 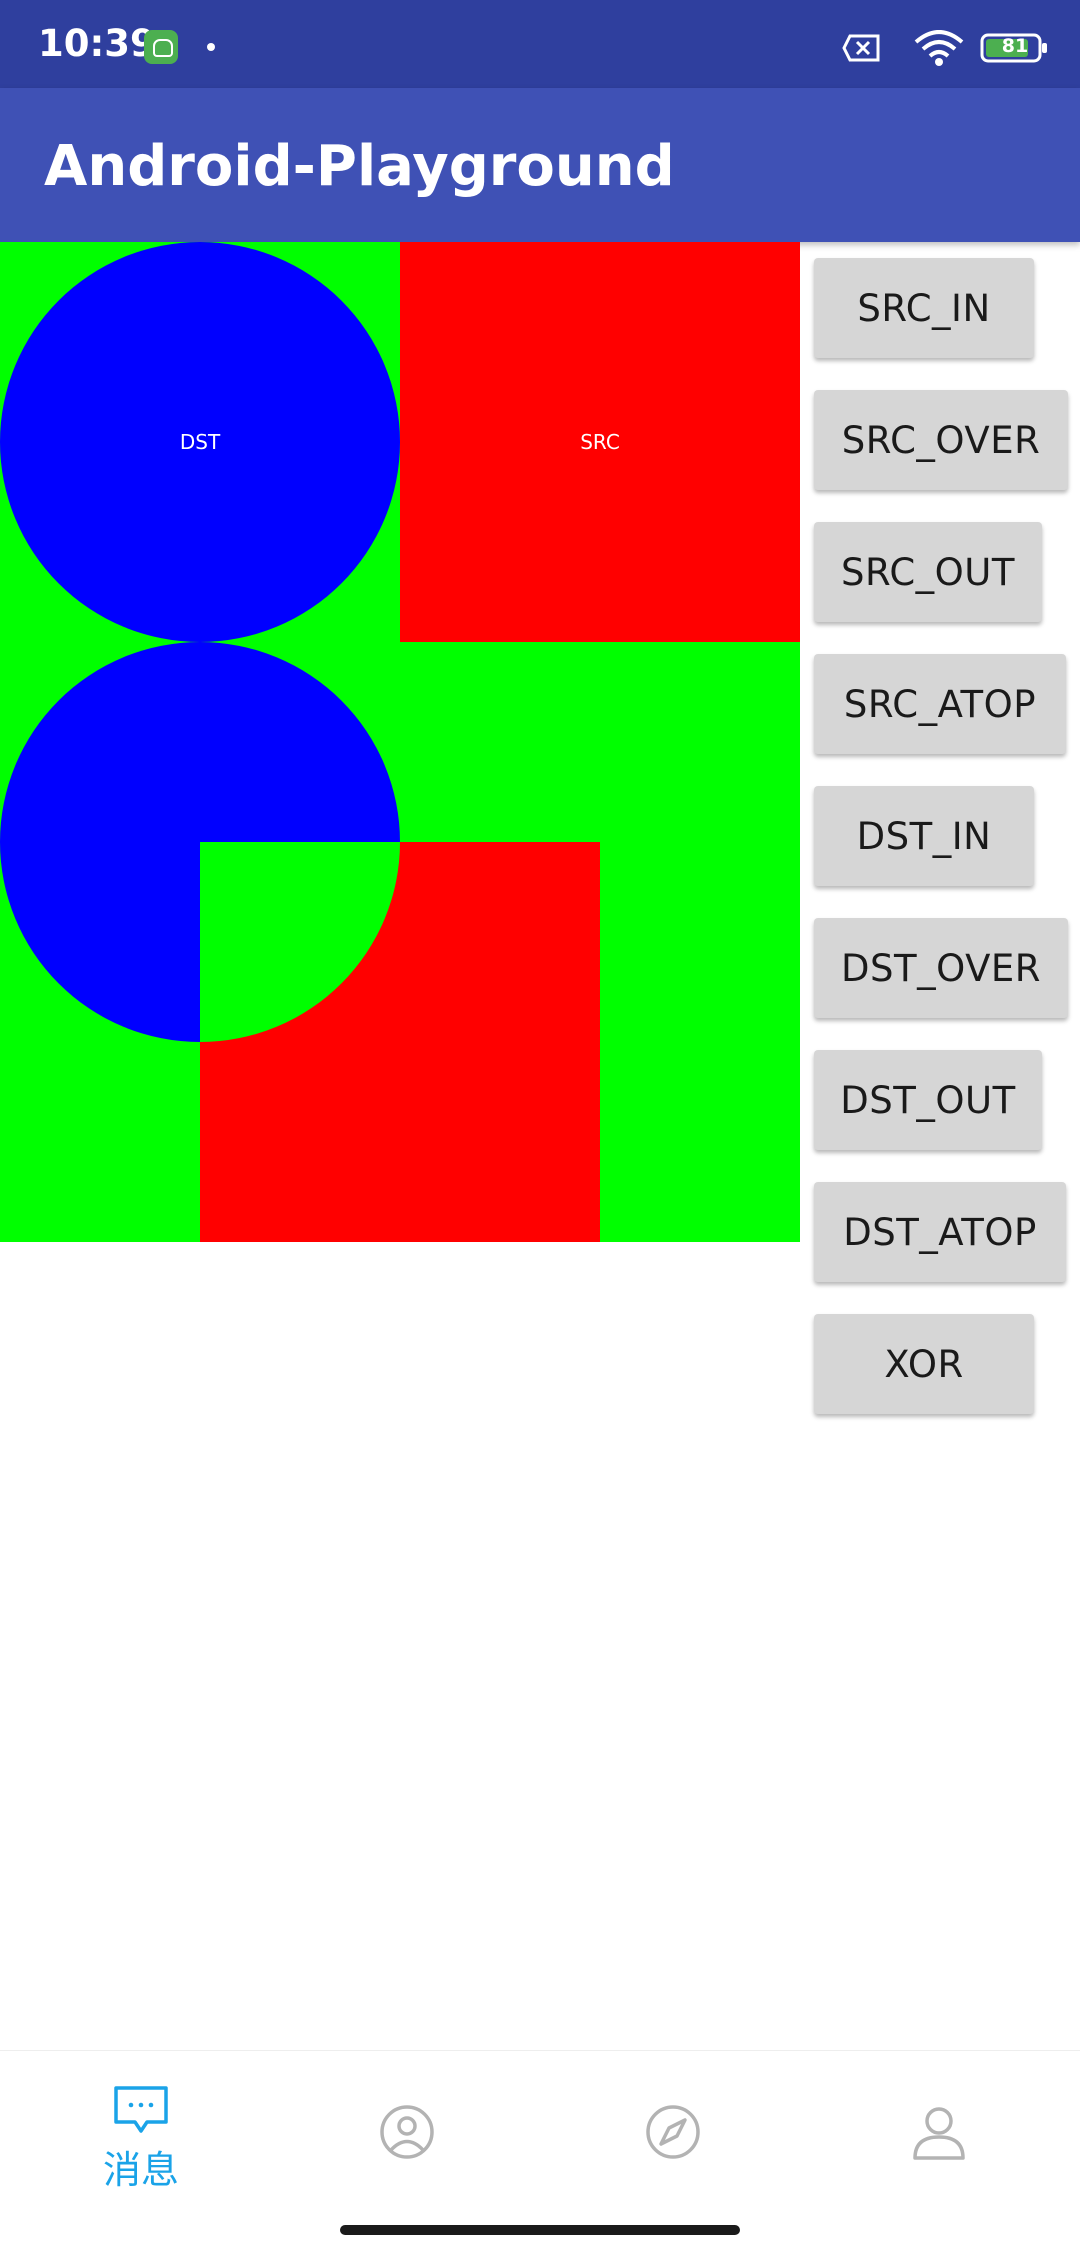 I want to click on tab-discover, so click(x=673, y=2126).